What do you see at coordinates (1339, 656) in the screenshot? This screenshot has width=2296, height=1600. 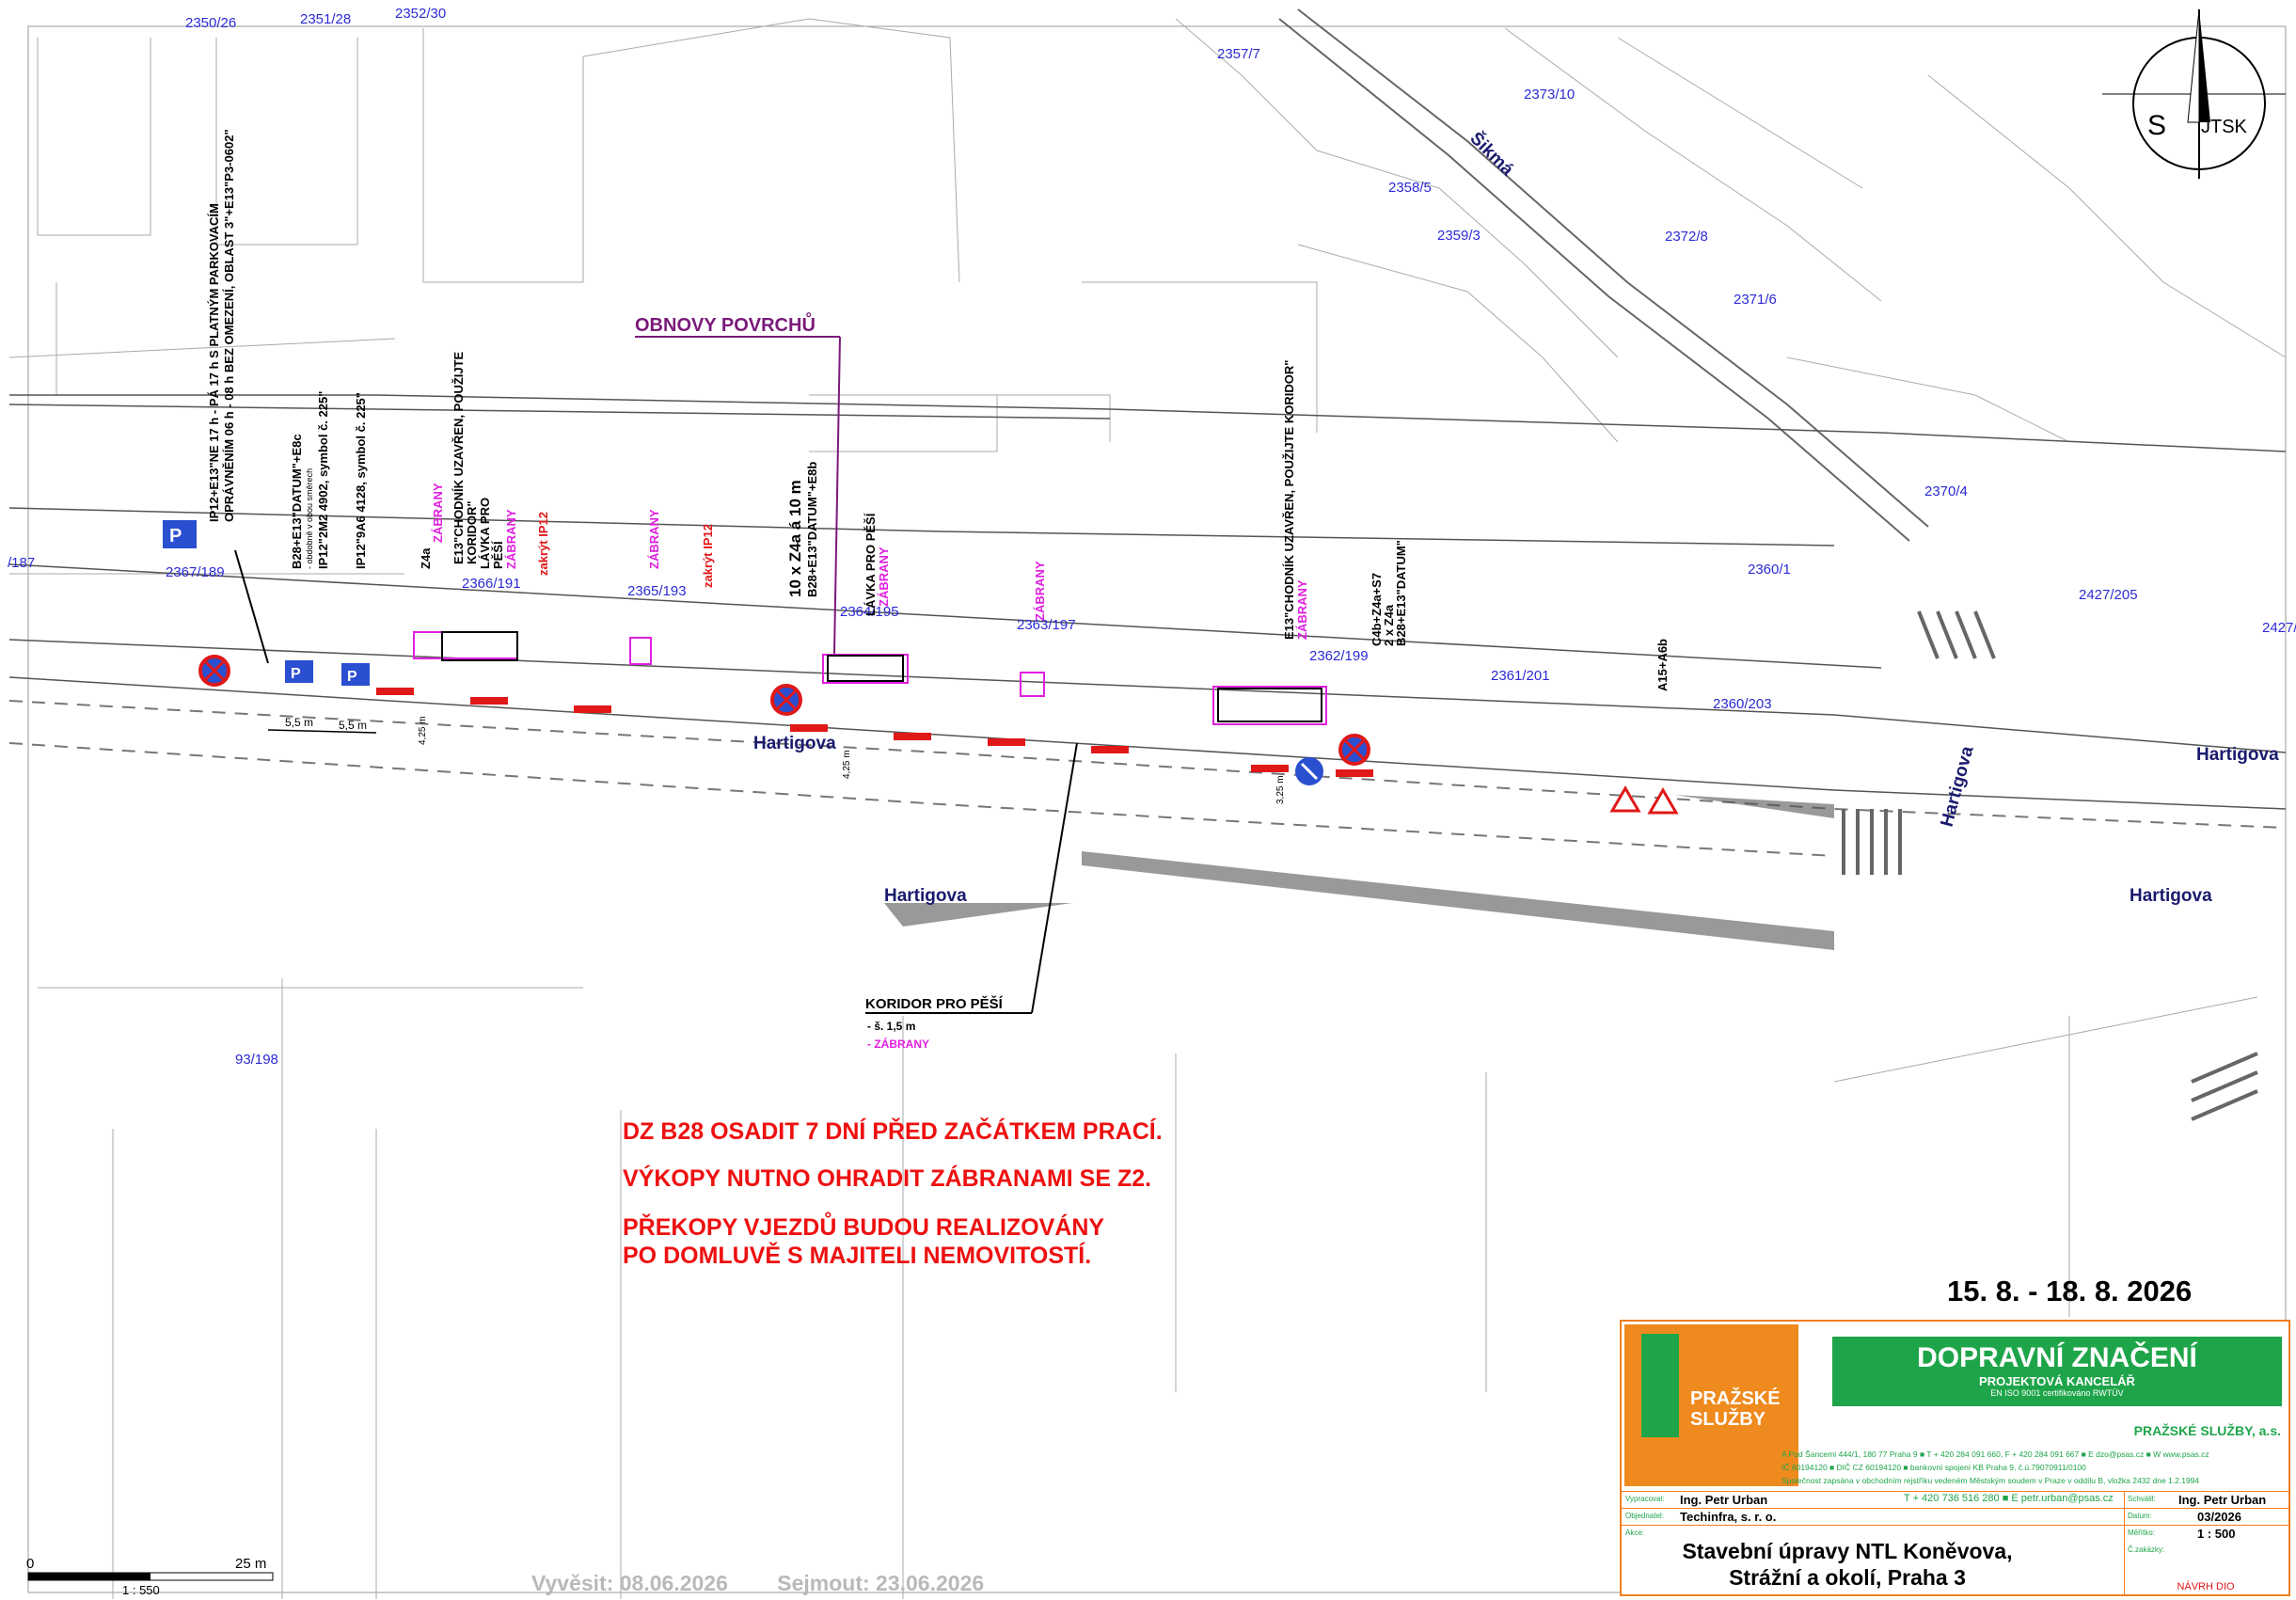 I see `parcel-number: 2362/199` at bounding box center [1339, 656].